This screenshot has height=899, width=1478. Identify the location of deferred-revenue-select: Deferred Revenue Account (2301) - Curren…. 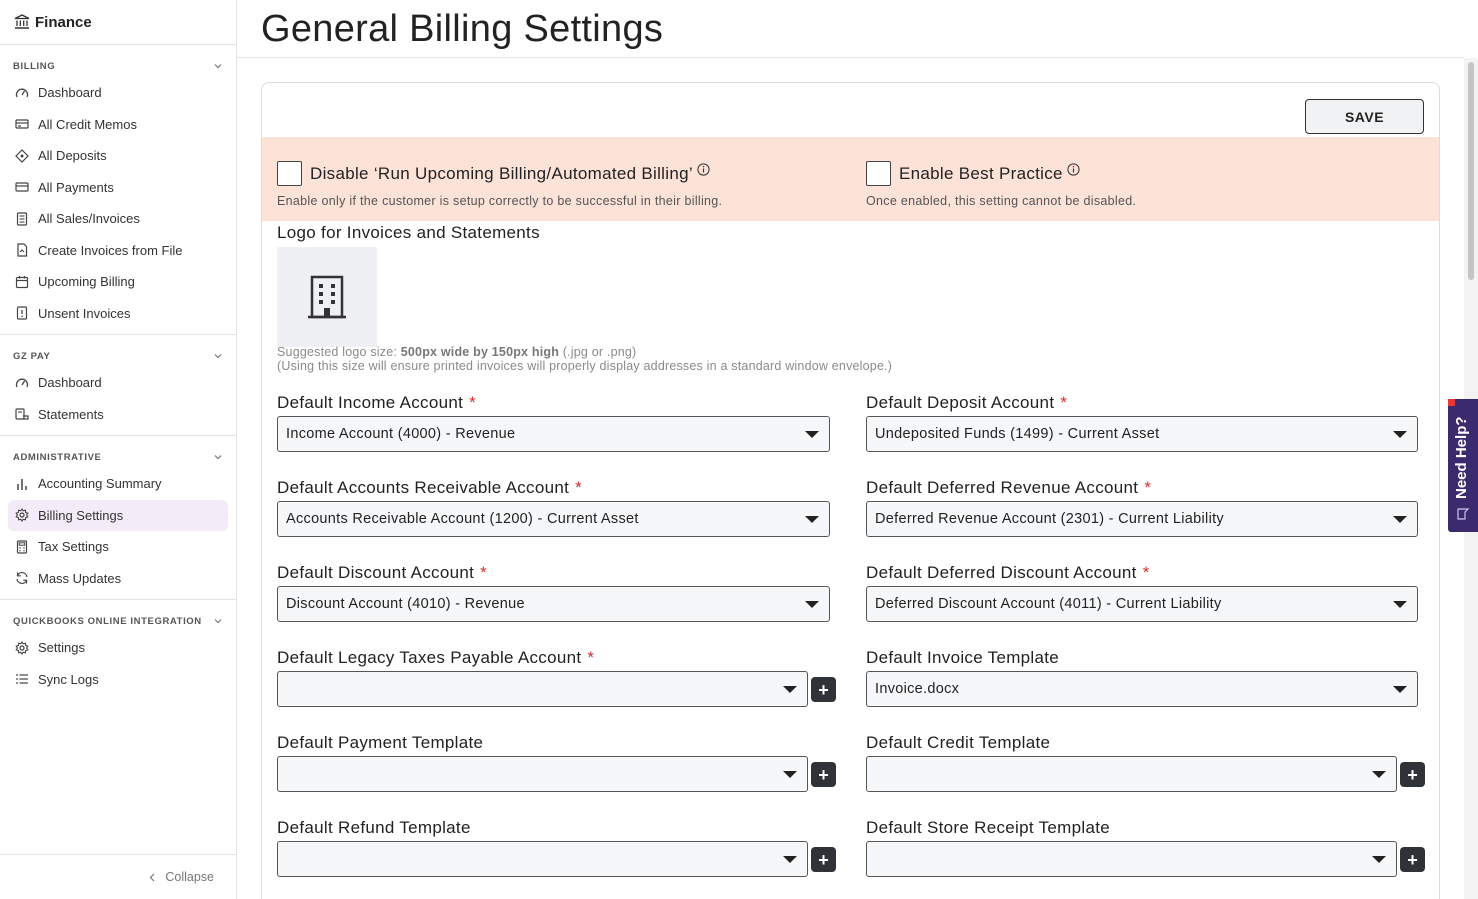
(1142, 519).